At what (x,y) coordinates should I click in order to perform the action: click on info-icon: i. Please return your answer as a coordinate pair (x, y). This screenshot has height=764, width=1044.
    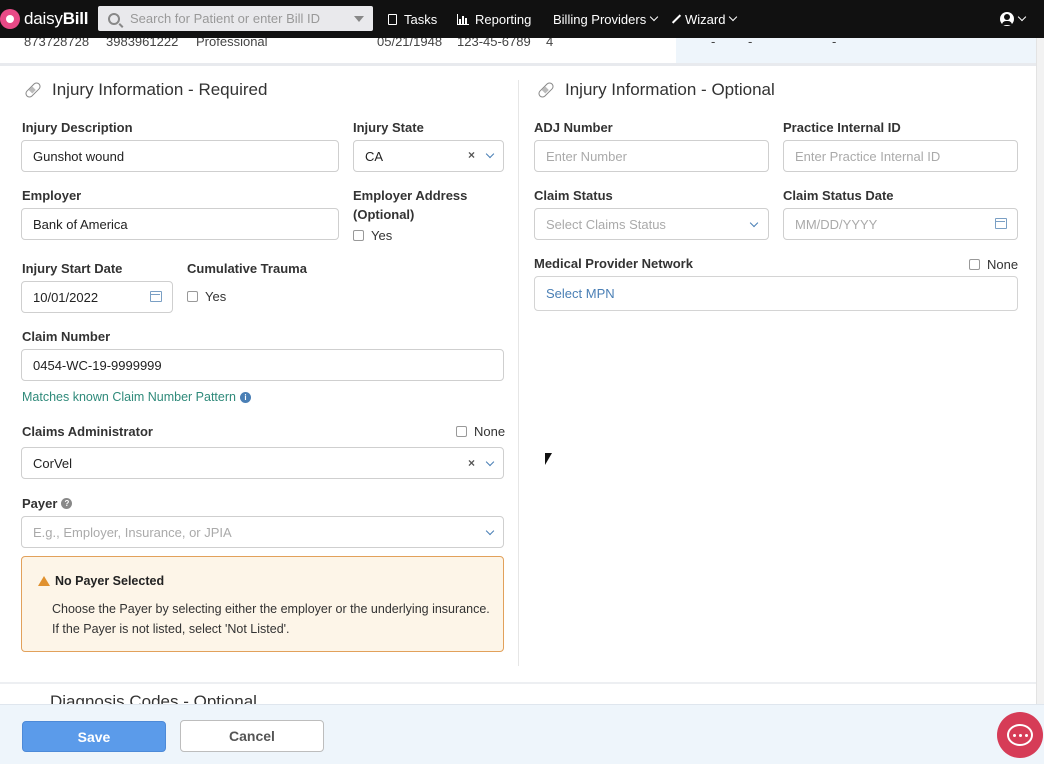
    Looking at the image, I should click on (245, 397).